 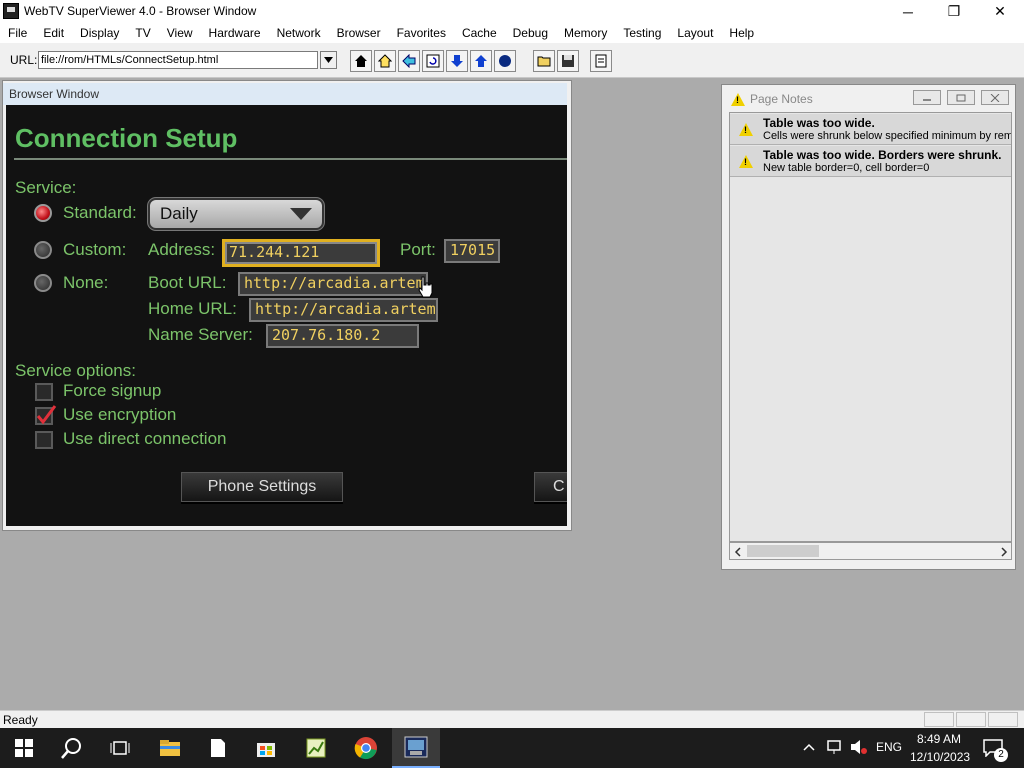 I want to click on home-dark-icon, so click(x=361, y=61).